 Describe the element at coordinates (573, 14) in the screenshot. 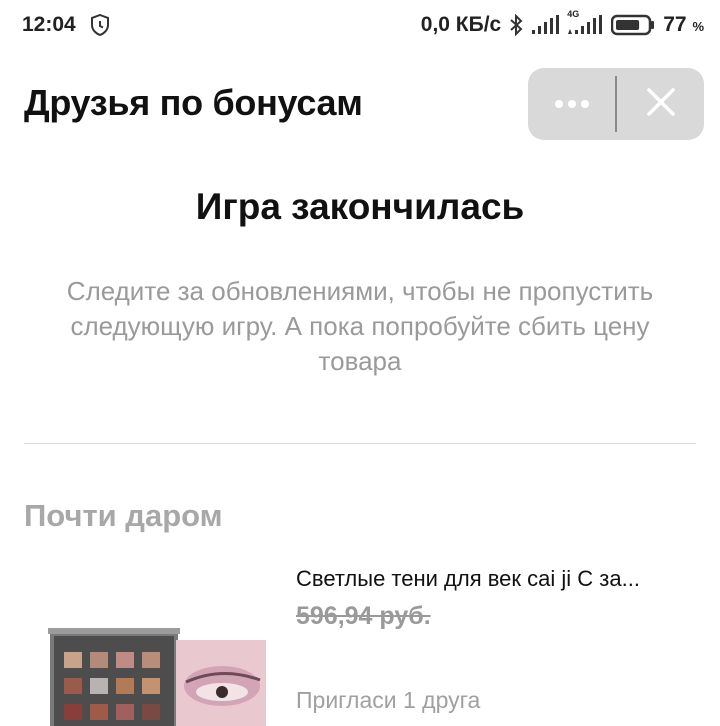

I see `network-type-label: 4G` at that location.